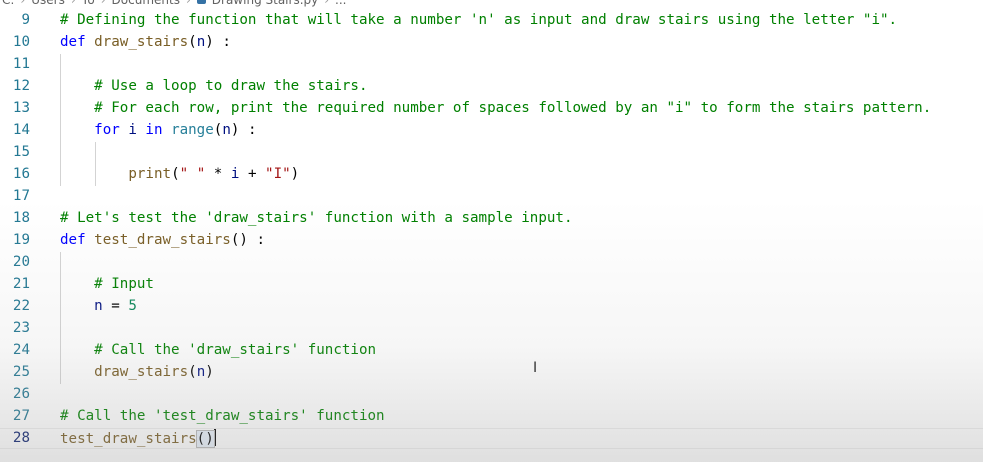 Image resolution: width=983 pixels, height=462 pixels. What do you see at coordinates (8, 3) in the screenshot?
I see `breadcrumb-item: C:` at bounding box center [8, 3].